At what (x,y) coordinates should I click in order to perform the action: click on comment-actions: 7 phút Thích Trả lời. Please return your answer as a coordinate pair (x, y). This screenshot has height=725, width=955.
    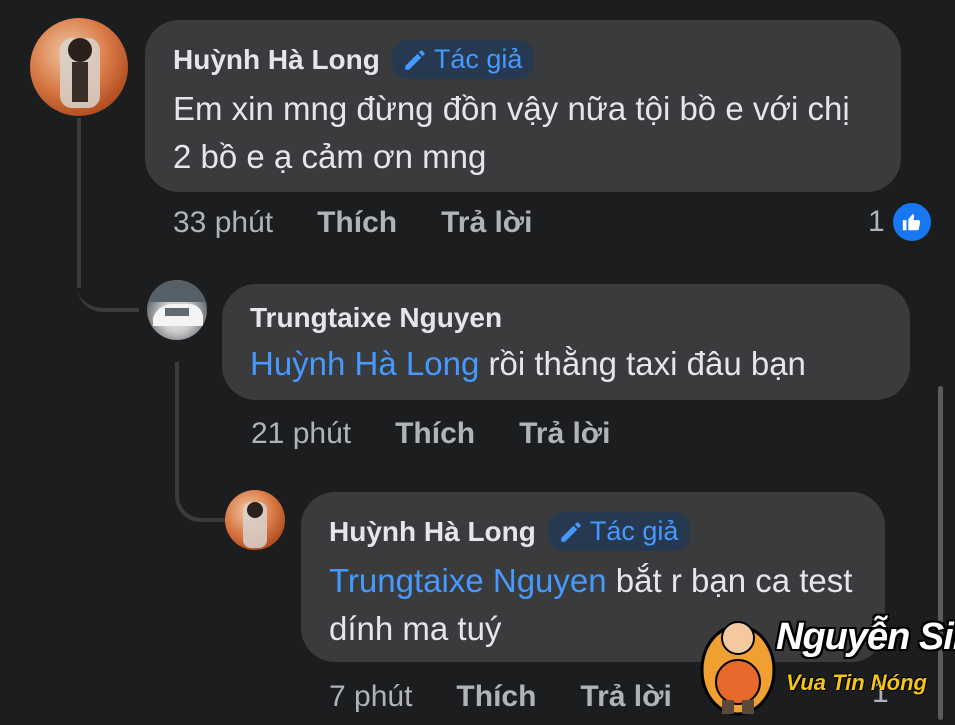
    Looking at the image, I should click on (500, 697).